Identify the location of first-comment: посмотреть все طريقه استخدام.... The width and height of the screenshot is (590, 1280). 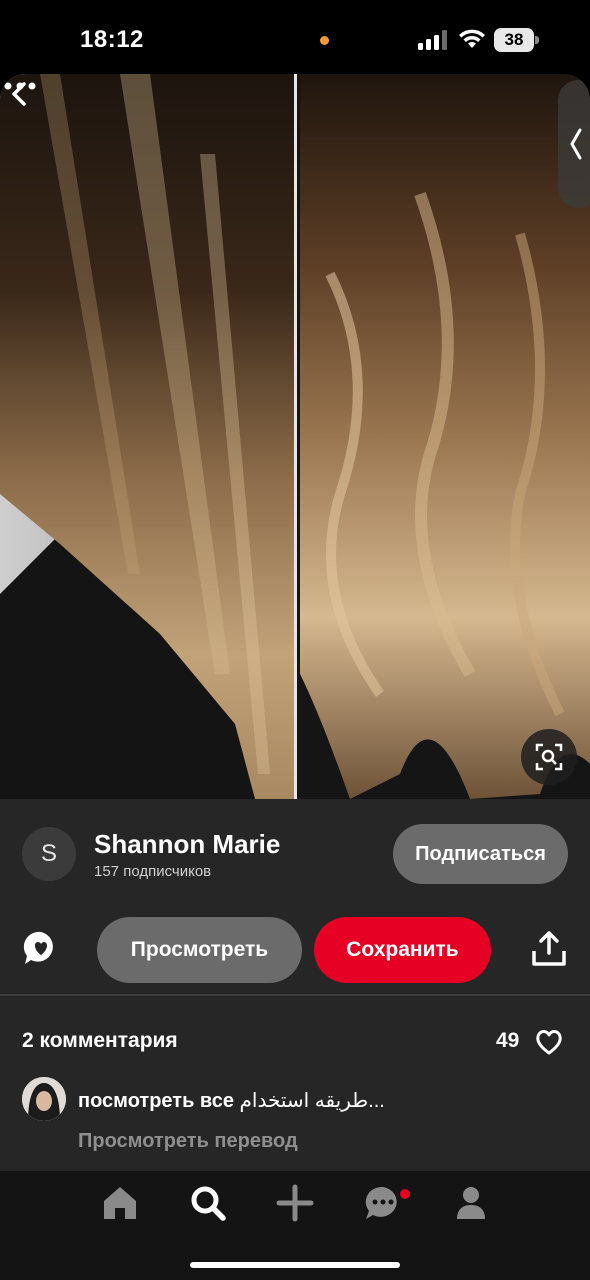
(231, 1100).